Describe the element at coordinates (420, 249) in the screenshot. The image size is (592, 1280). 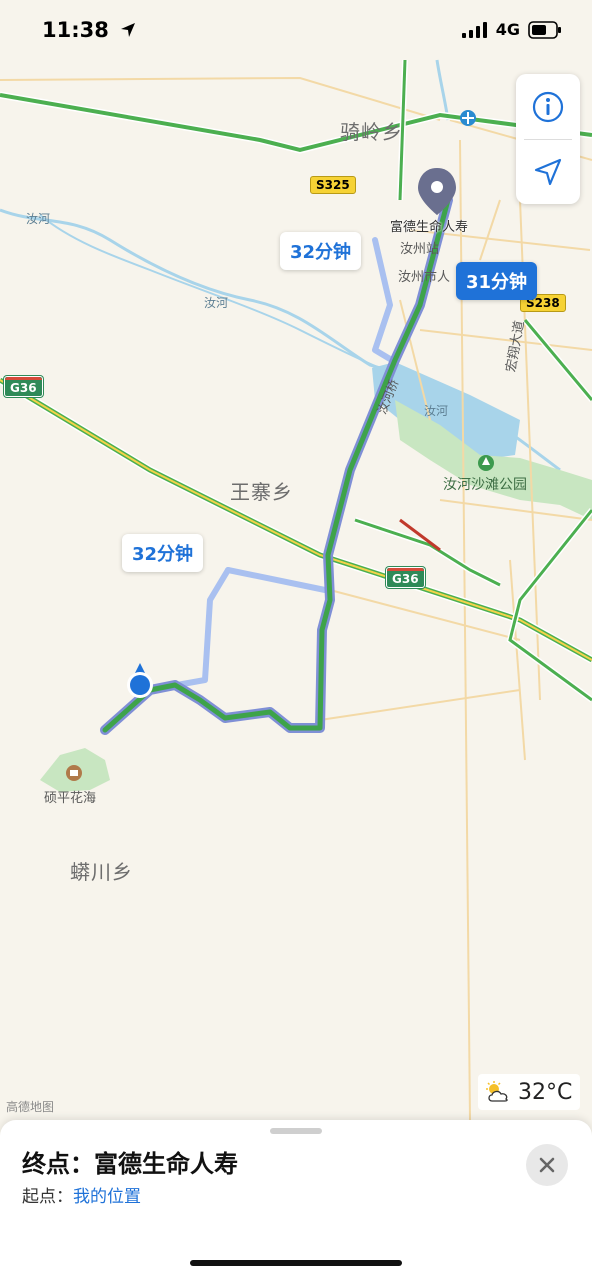
I see `station-label: 汝州站` at that location.